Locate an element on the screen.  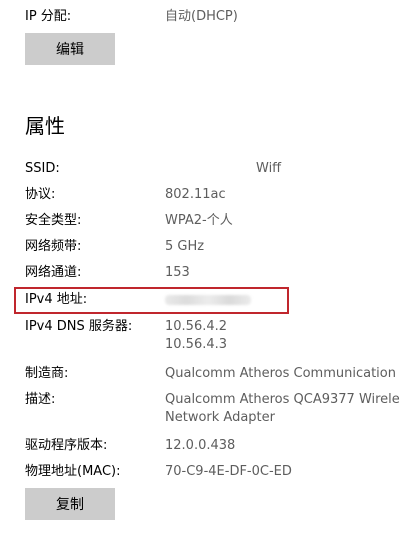
description-line-1: Qualcomm Atheros QCA9377 Wirele is located at coordinates (282, 399).